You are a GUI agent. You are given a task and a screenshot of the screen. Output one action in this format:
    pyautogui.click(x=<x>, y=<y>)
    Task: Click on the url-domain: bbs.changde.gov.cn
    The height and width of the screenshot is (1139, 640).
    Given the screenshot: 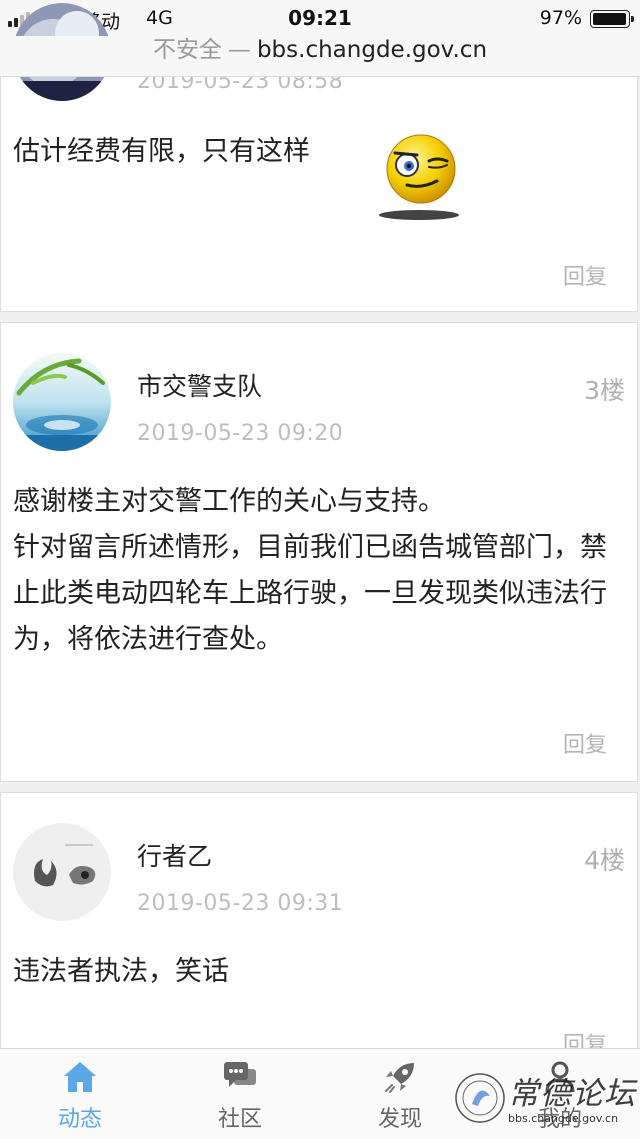 What is the action you would take?
    pyautogui.click(x=372, y=50)
    